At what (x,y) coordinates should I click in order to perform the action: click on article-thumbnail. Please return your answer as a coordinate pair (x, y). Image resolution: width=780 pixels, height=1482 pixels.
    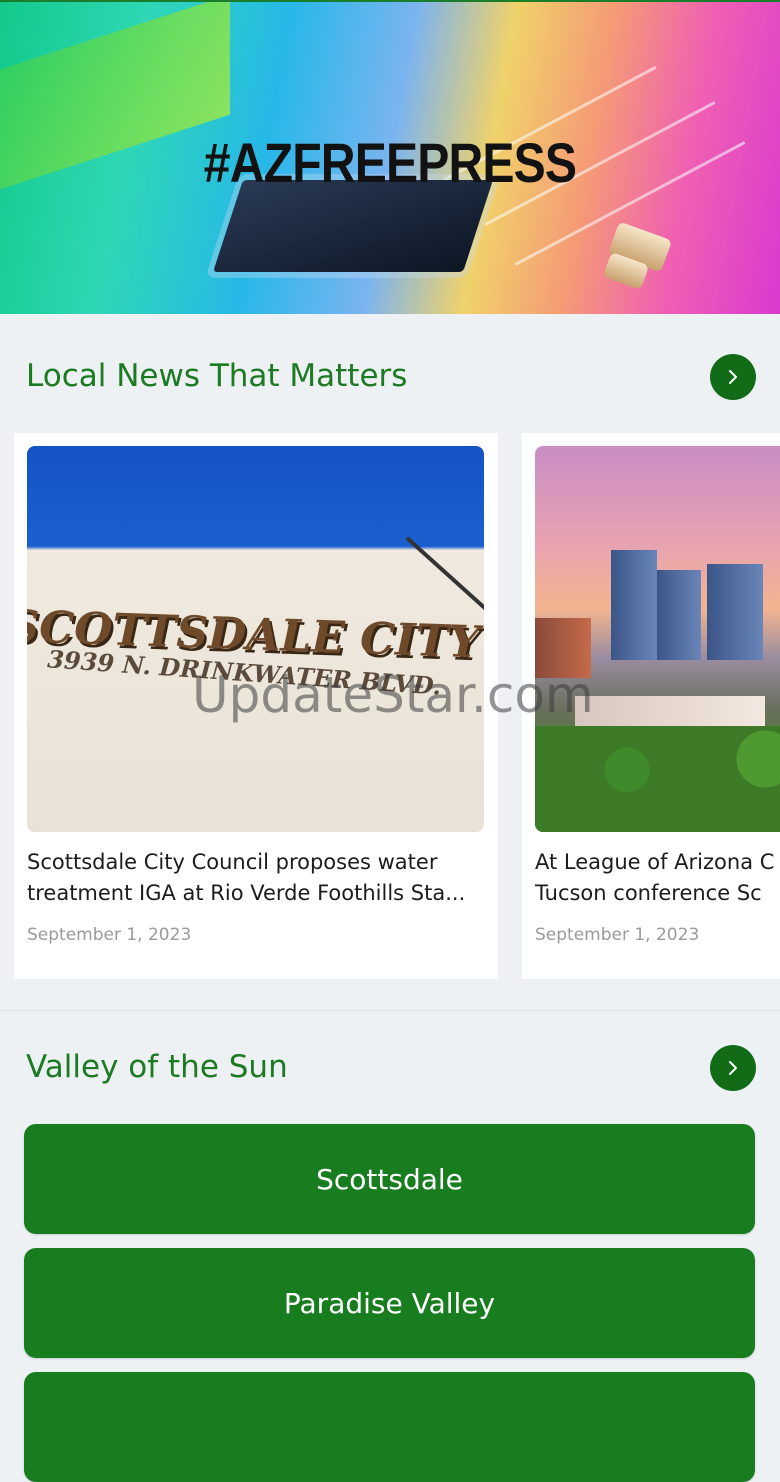
    Looking at the image, I should click on (657, 639).